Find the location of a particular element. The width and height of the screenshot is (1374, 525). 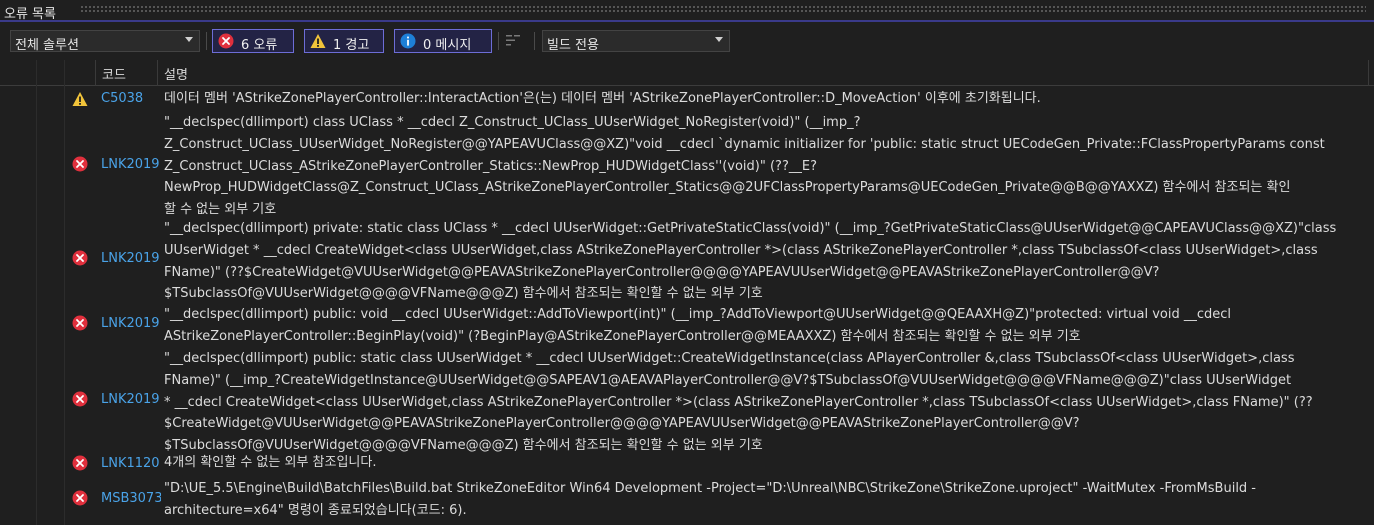

error-code-link: LNK1120 is located at coordinates (131, 463).